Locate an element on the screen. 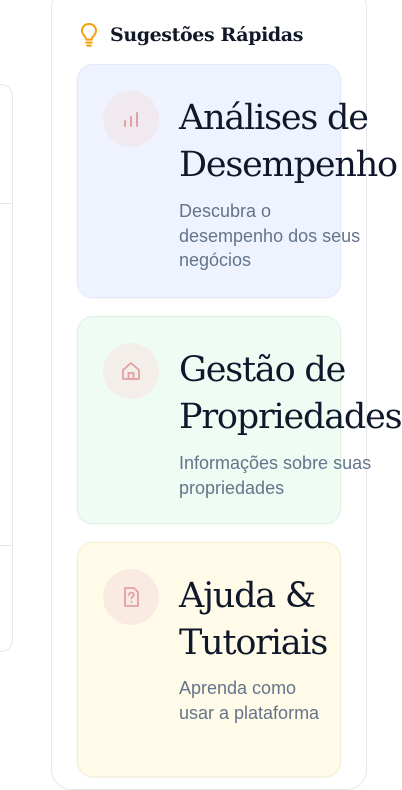 The image size is (402, 790). quick-suggestions-header: Sugestões Rápidas is located at coordinates (191, 35).